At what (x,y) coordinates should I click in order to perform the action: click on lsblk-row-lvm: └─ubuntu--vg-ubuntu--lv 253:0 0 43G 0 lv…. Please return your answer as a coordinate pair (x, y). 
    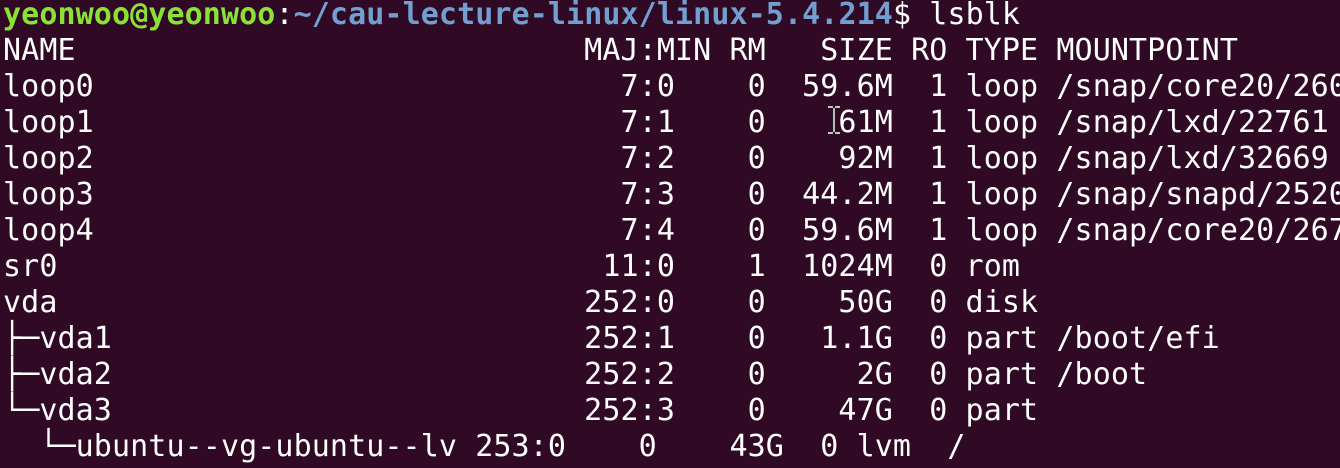
    Looking at the image, I should click on (484, 446).